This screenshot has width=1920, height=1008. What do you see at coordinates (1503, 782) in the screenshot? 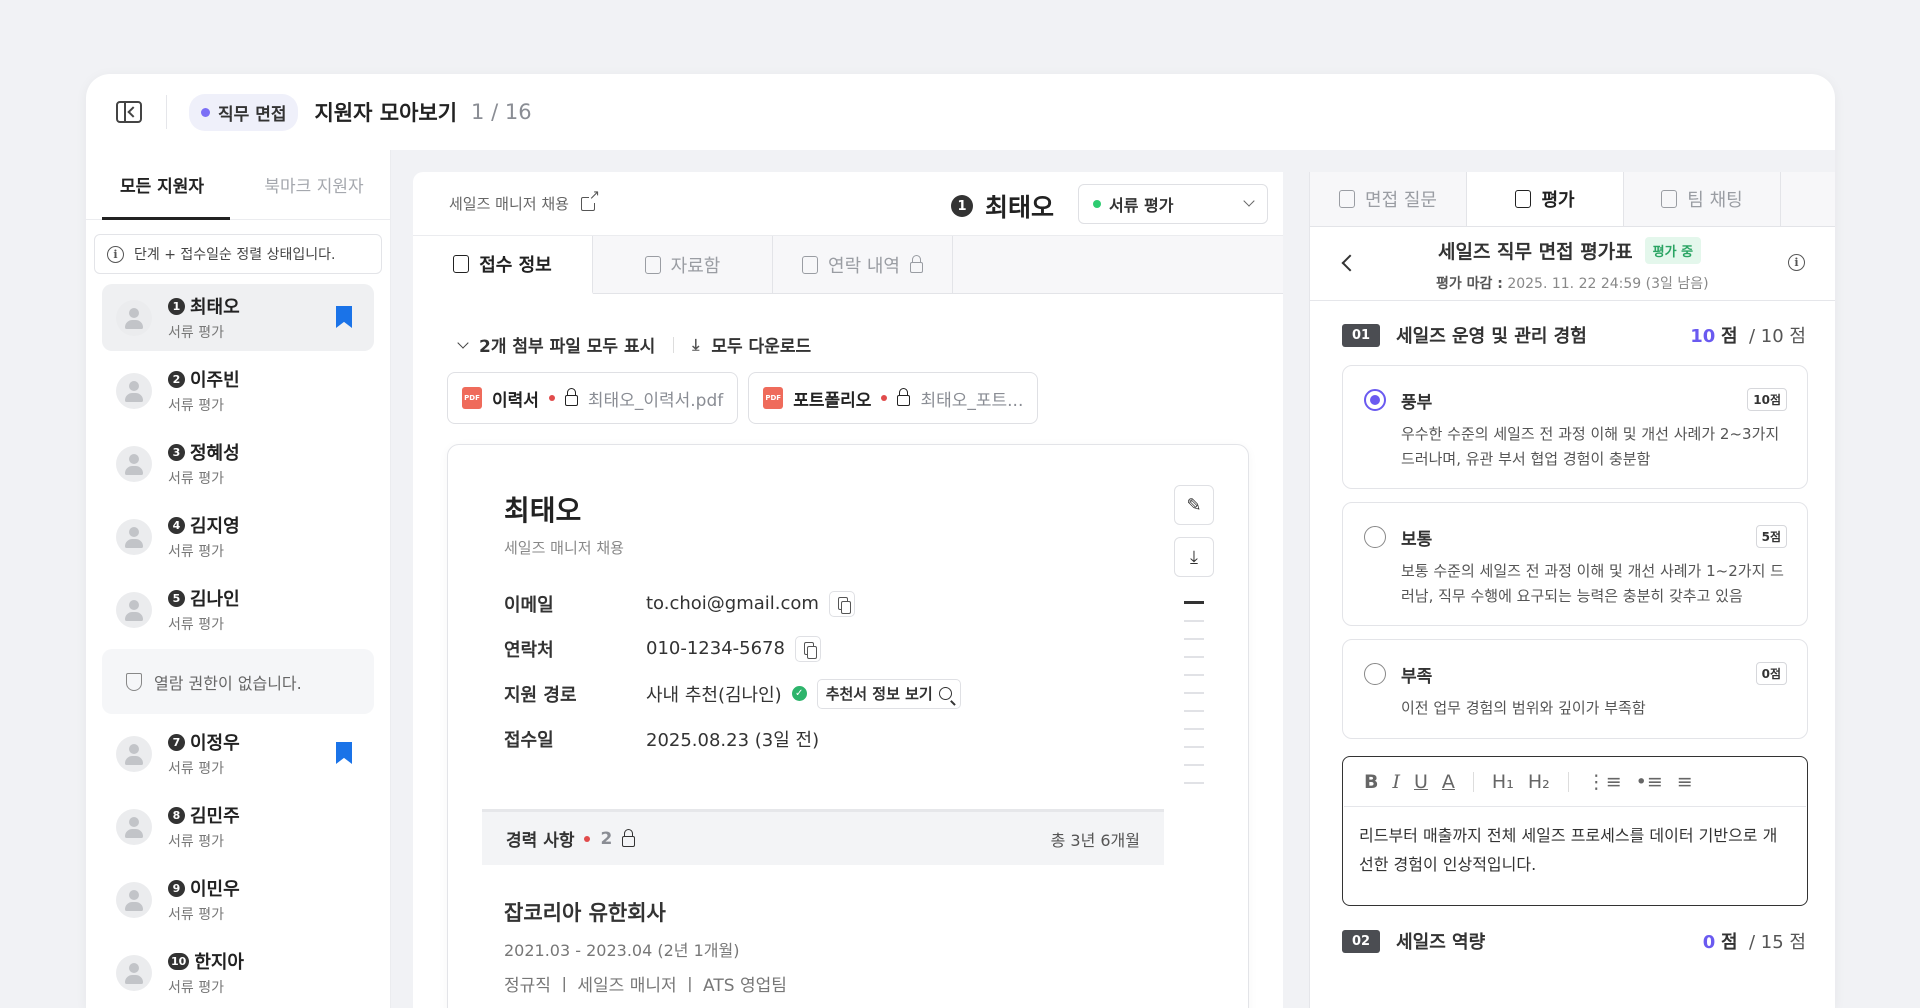
I see `heading1-icon: H₁` at bounding box center [1503, 782].